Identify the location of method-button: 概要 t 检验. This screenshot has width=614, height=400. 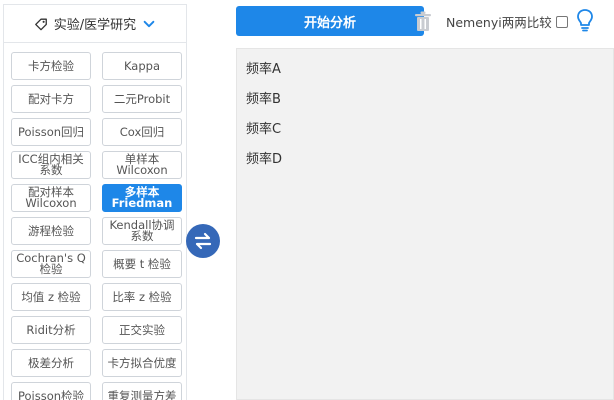
(142, 264).